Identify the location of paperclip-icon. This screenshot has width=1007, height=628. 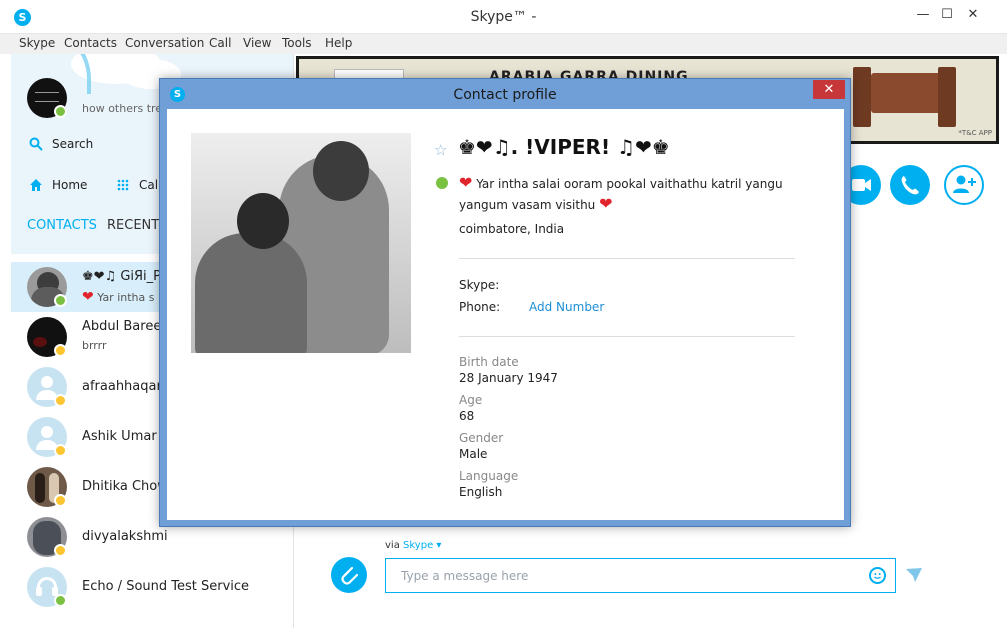
(350, 575).